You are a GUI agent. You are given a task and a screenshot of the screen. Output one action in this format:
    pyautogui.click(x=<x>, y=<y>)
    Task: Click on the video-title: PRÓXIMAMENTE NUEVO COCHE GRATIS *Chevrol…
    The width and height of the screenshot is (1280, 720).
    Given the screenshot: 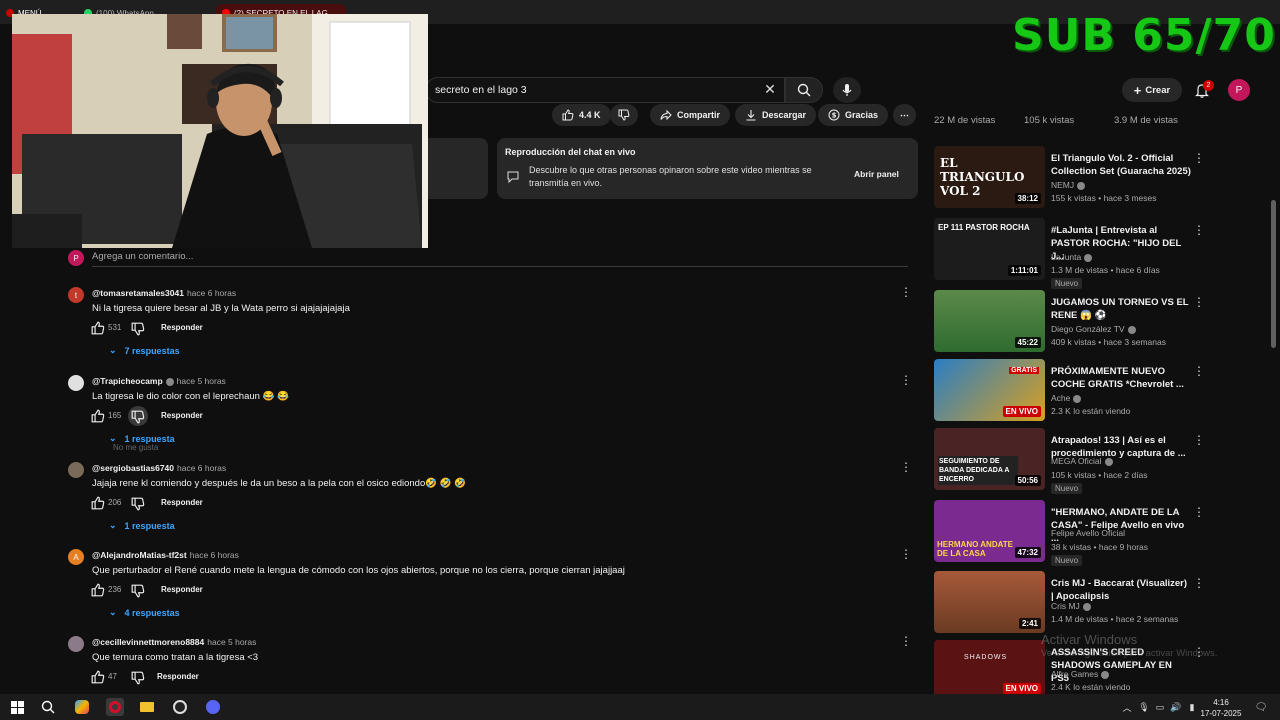 What is the action you would take?
    pyautogui.click(x=1121, y=378)
    